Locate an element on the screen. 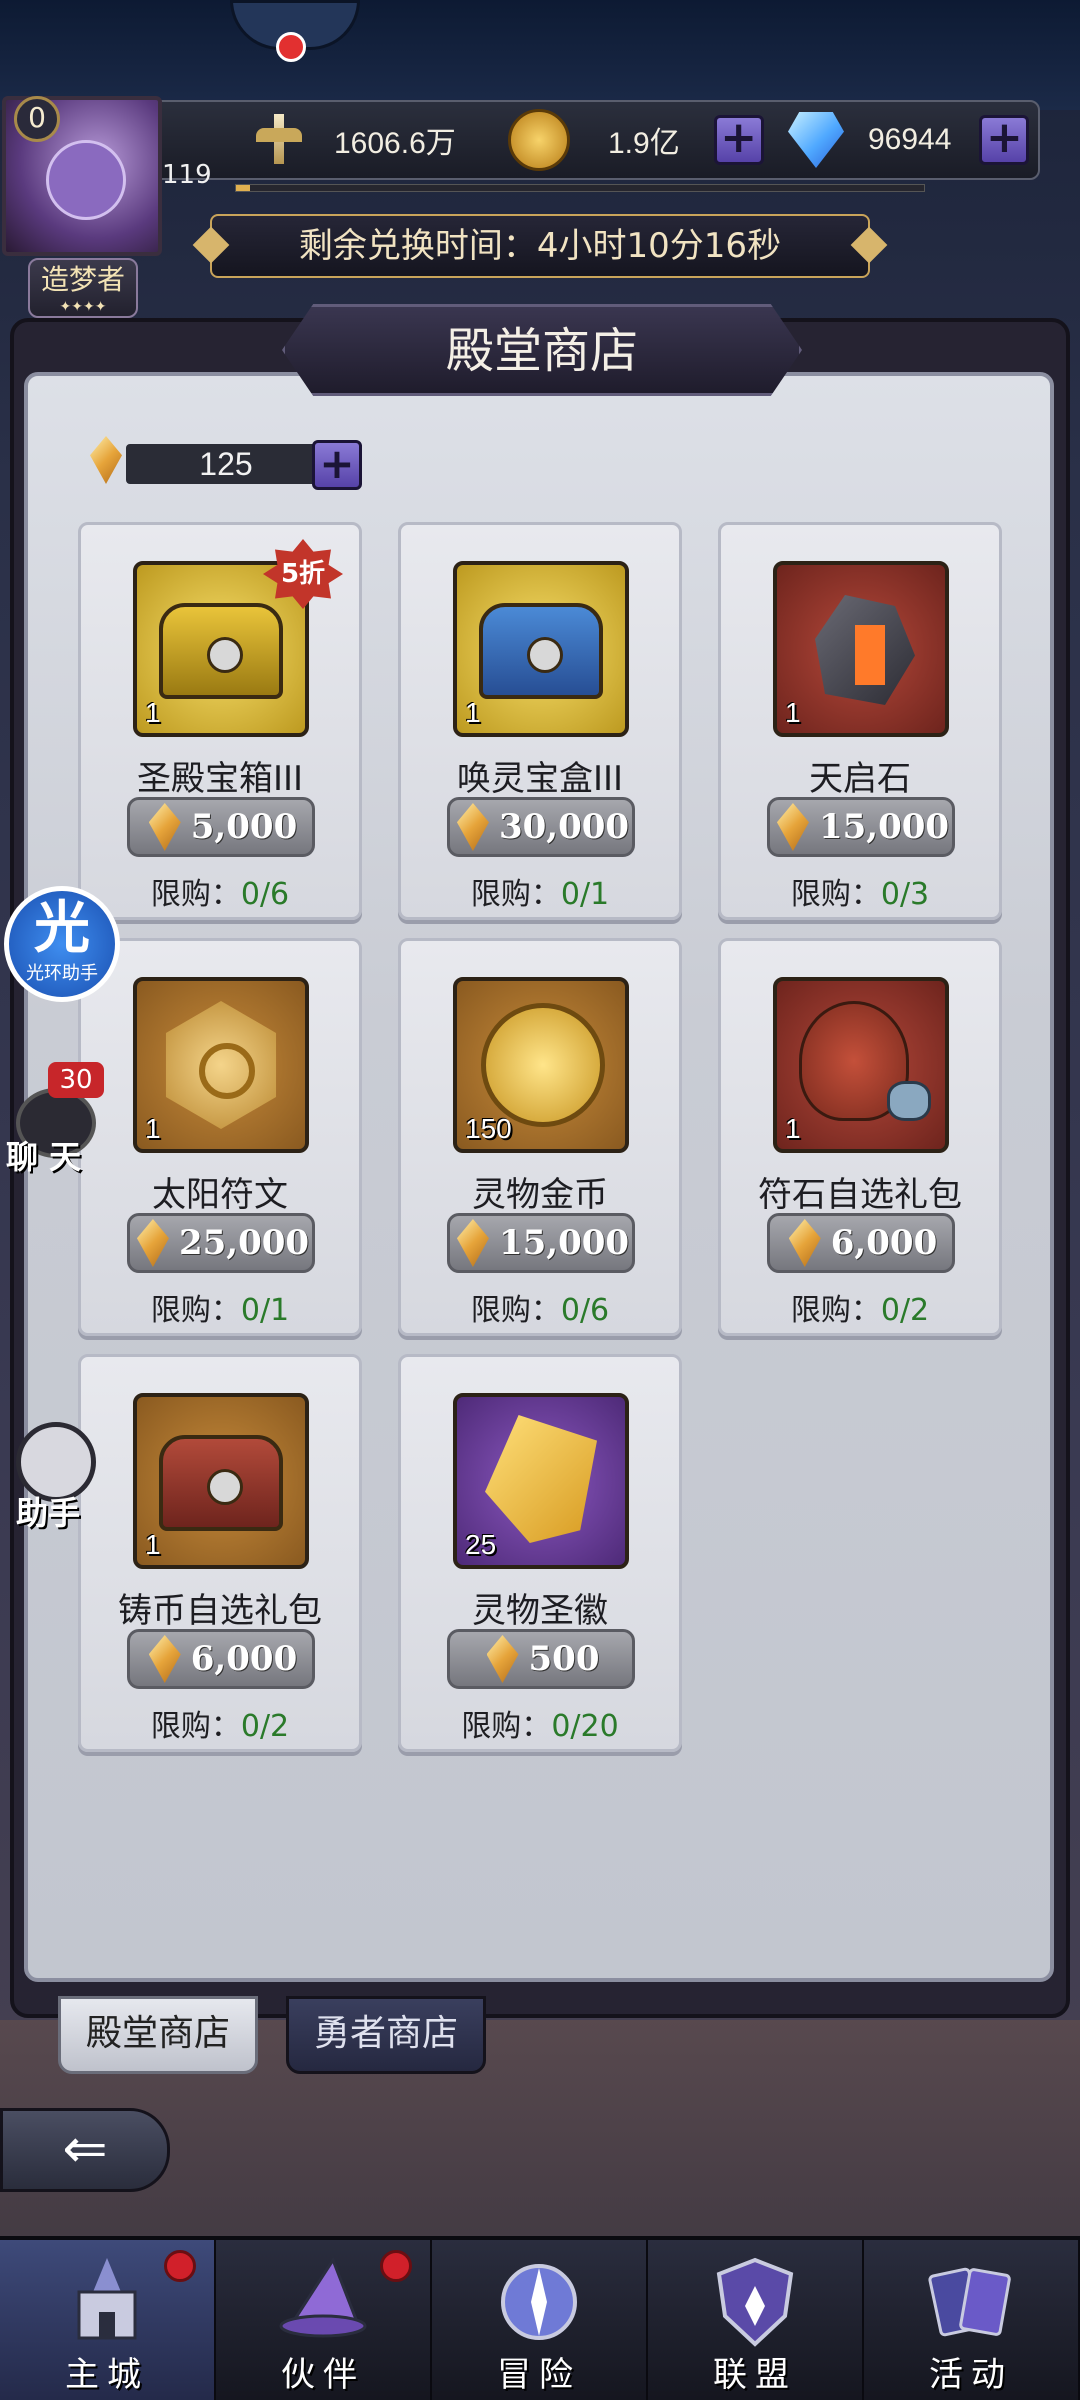 This screenshot has height=2400, width=1080. add-shop-currency-button: + is located at coordinates (337, 465).